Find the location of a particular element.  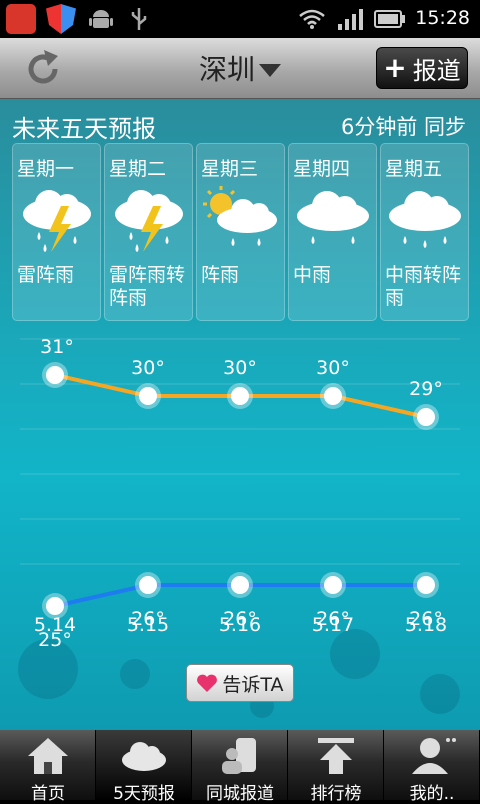

tell-ta-label: 告诉TA is located at coordinates (253, 684).